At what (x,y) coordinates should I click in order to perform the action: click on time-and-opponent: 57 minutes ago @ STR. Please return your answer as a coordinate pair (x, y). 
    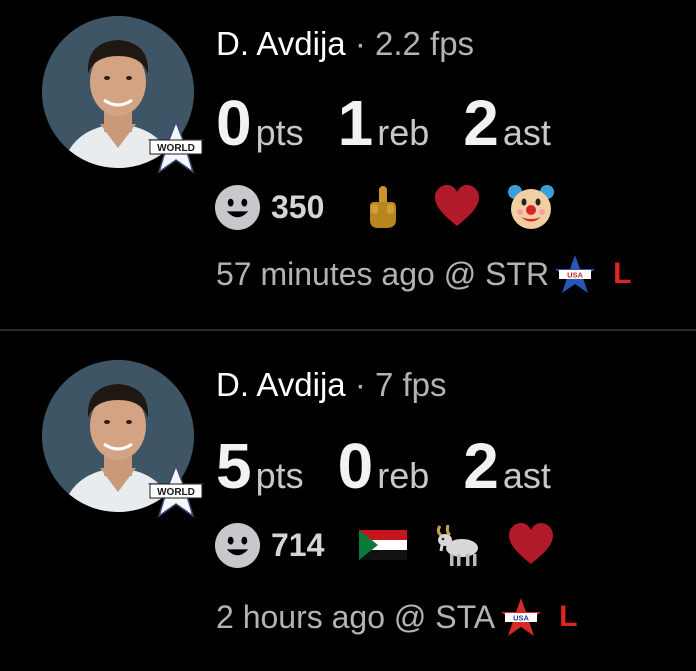
    Looking at the image, I should click on (383, 273).